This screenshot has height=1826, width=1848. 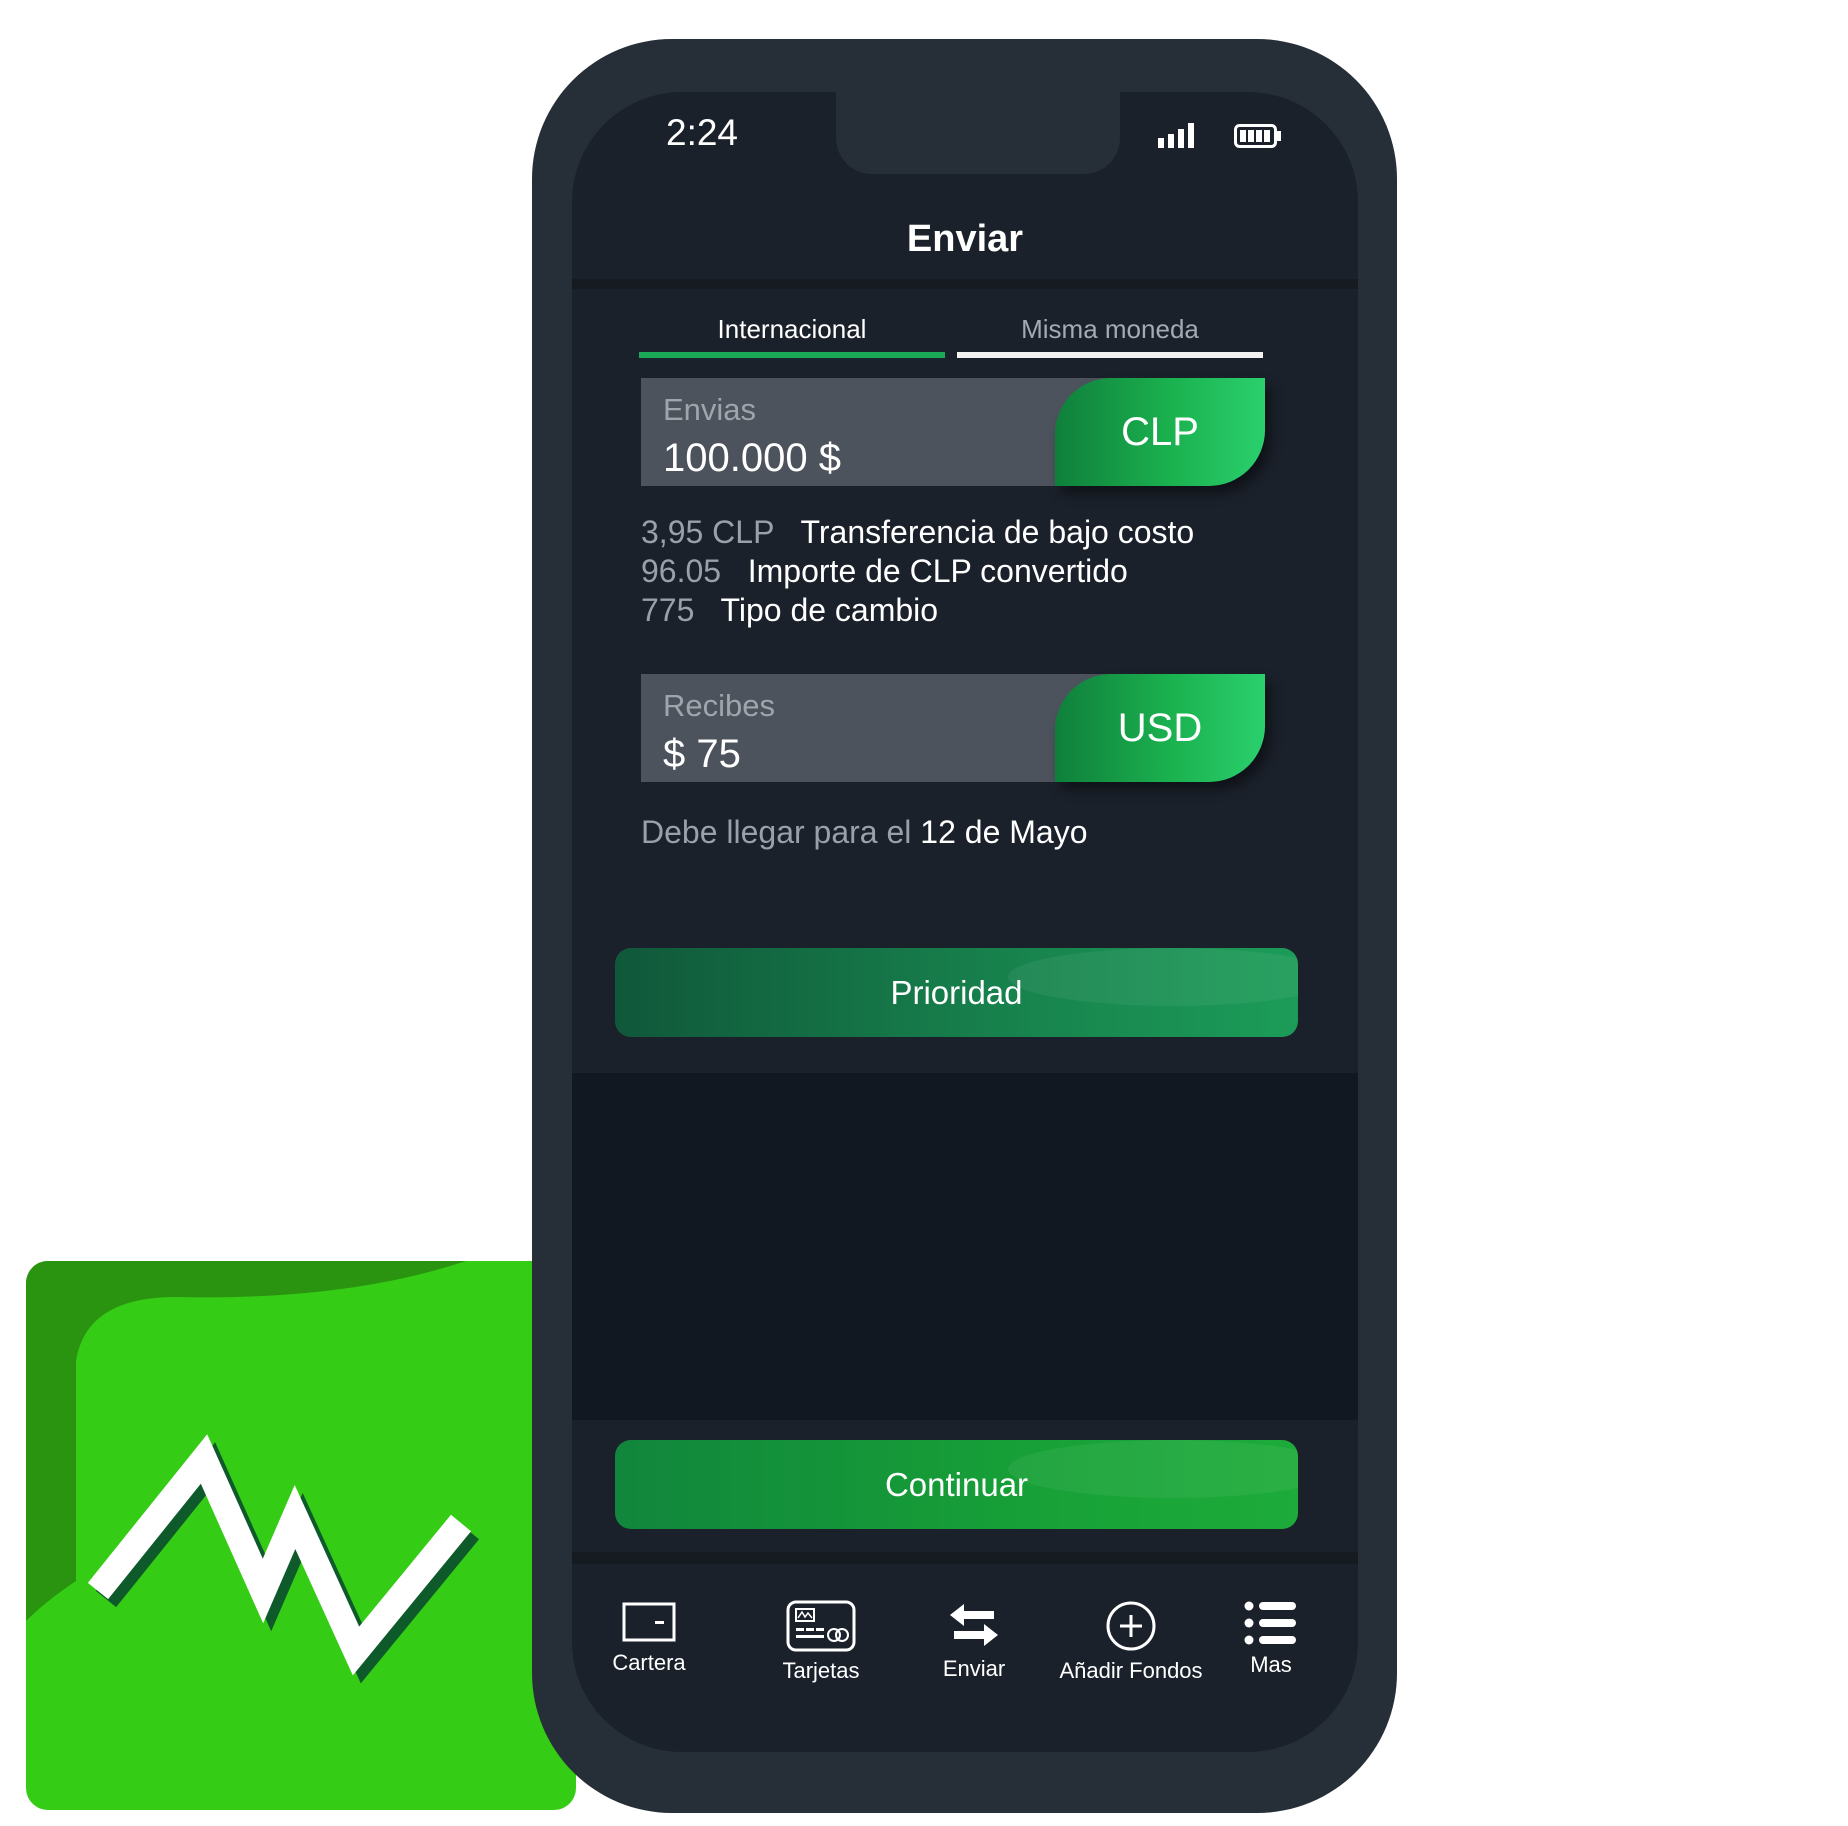 I want to click on detail-row: 775 Tipo de cambio, so click(x=789, y=610).